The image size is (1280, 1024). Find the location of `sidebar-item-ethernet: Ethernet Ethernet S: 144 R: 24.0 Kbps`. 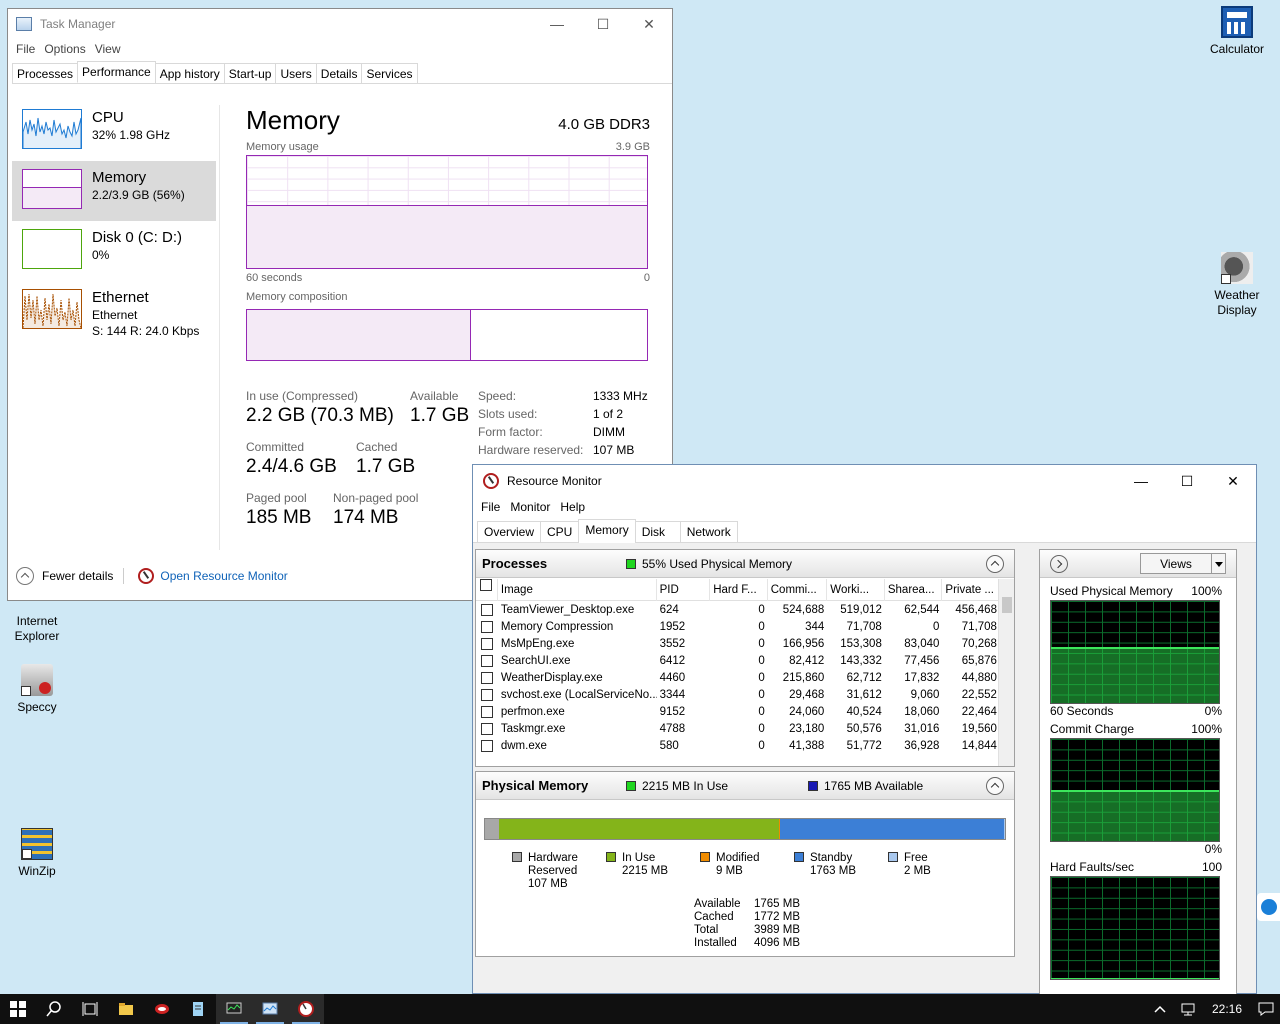

sidebar-item-ethernet: Ethernet Ethernet S: 144 R: 24.0 Kbps is located at coordinates (114, 311).